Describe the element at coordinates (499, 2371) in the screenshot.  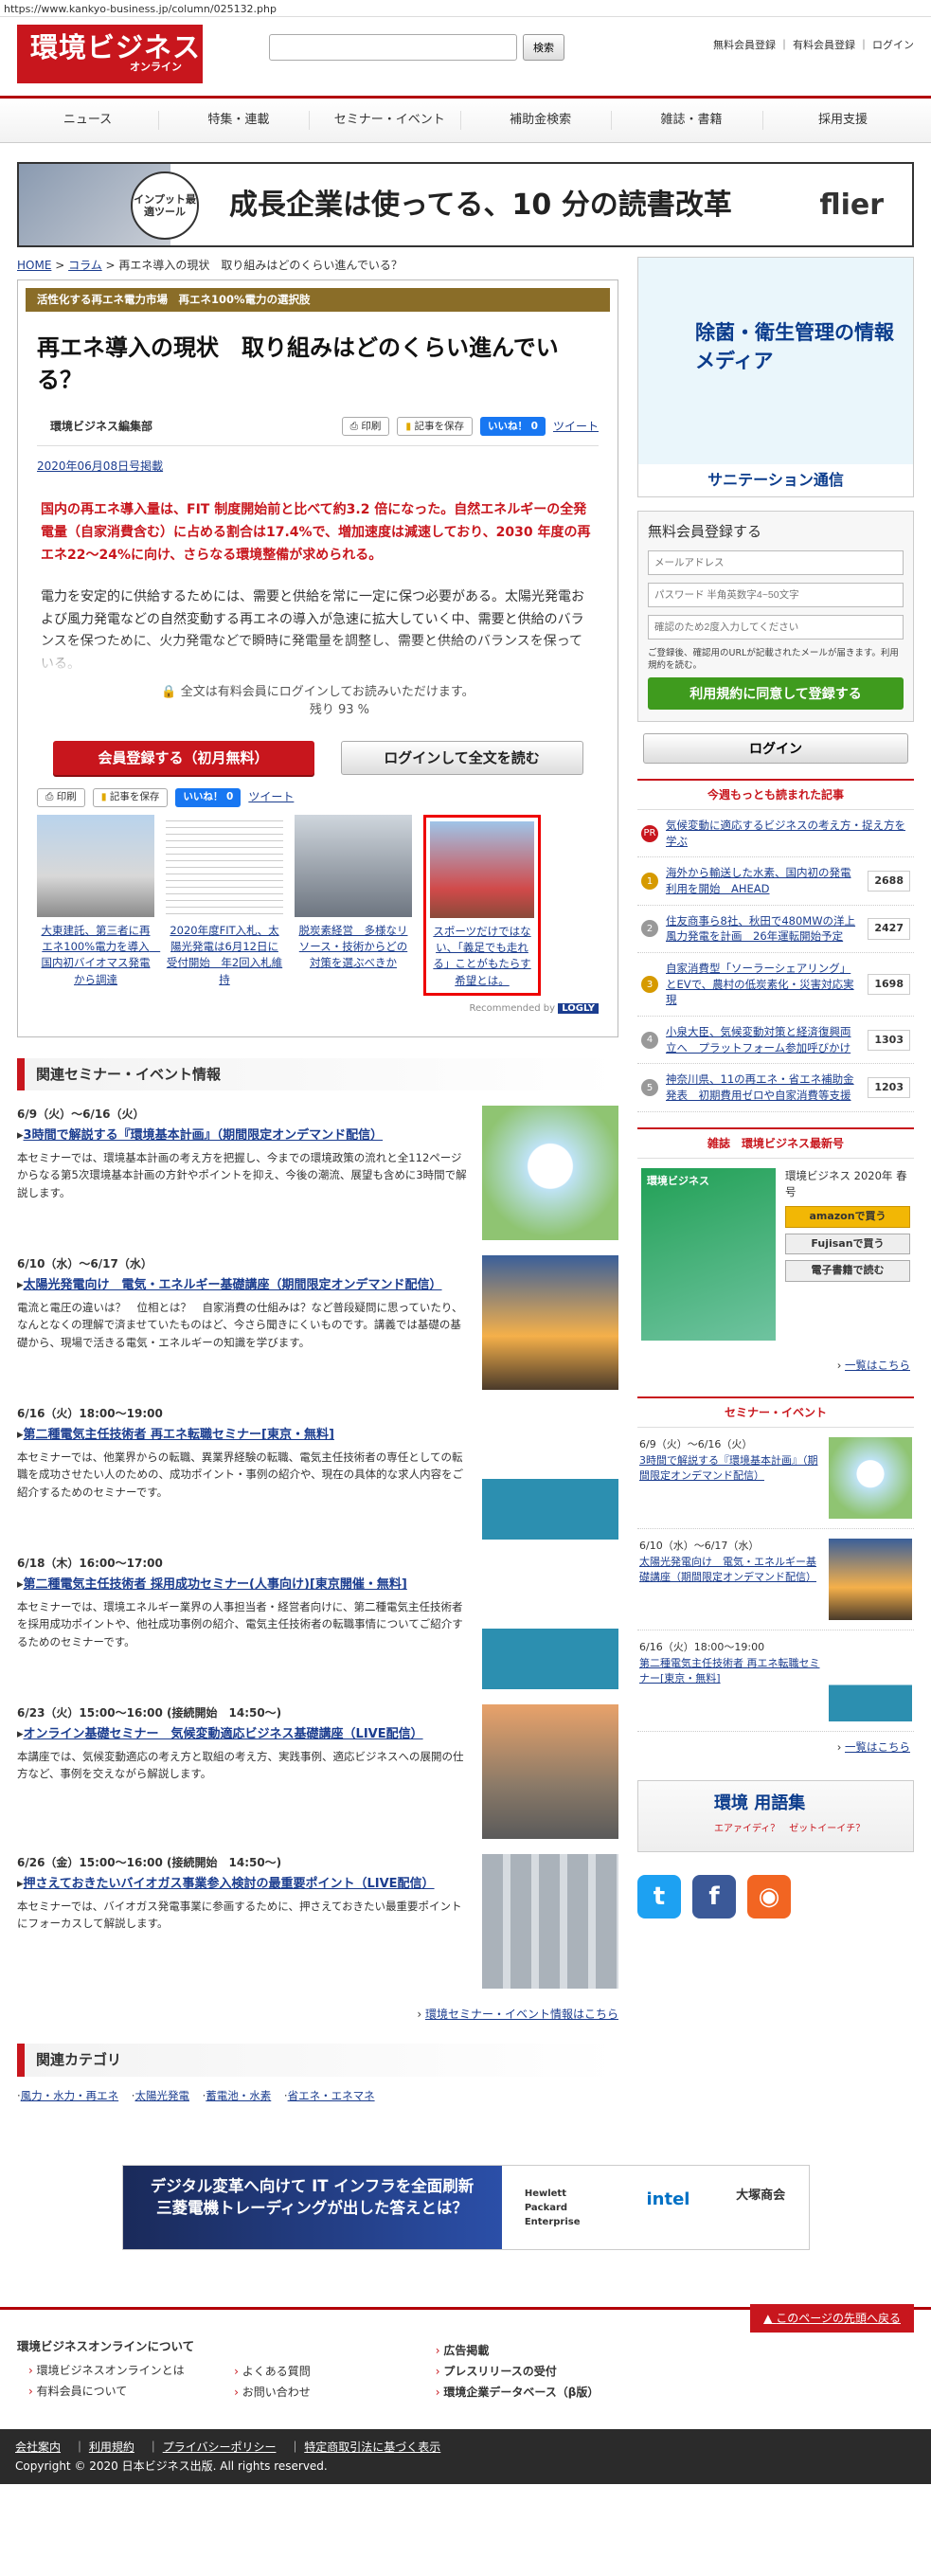
I see `footer-link: プレスリリースの受付` at that location.